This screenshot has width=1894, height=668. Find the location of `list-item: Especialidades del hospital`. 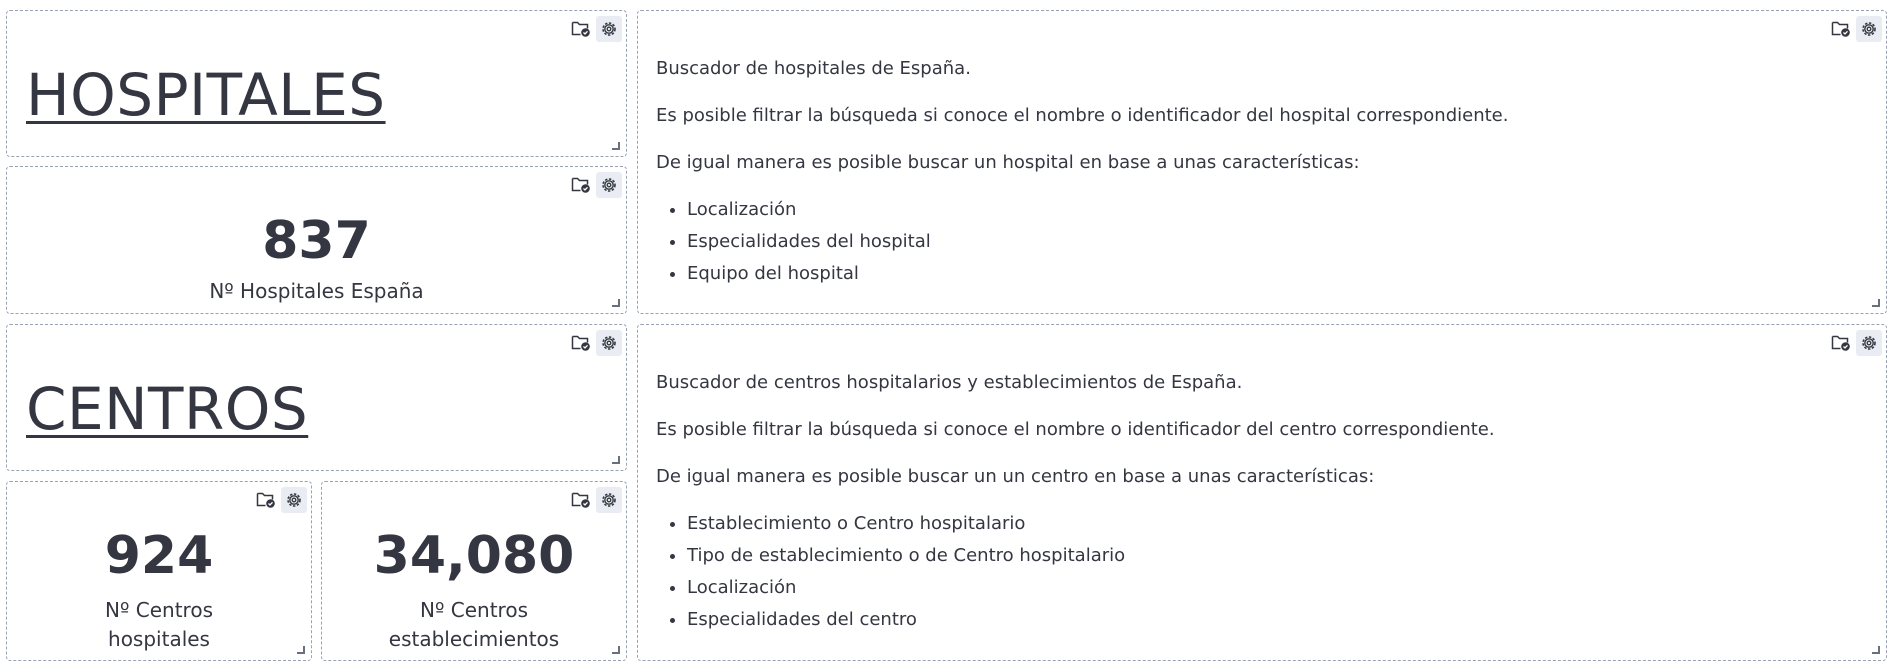

list-item: Especialidades del hospital is located at coordinates (1271, 242).